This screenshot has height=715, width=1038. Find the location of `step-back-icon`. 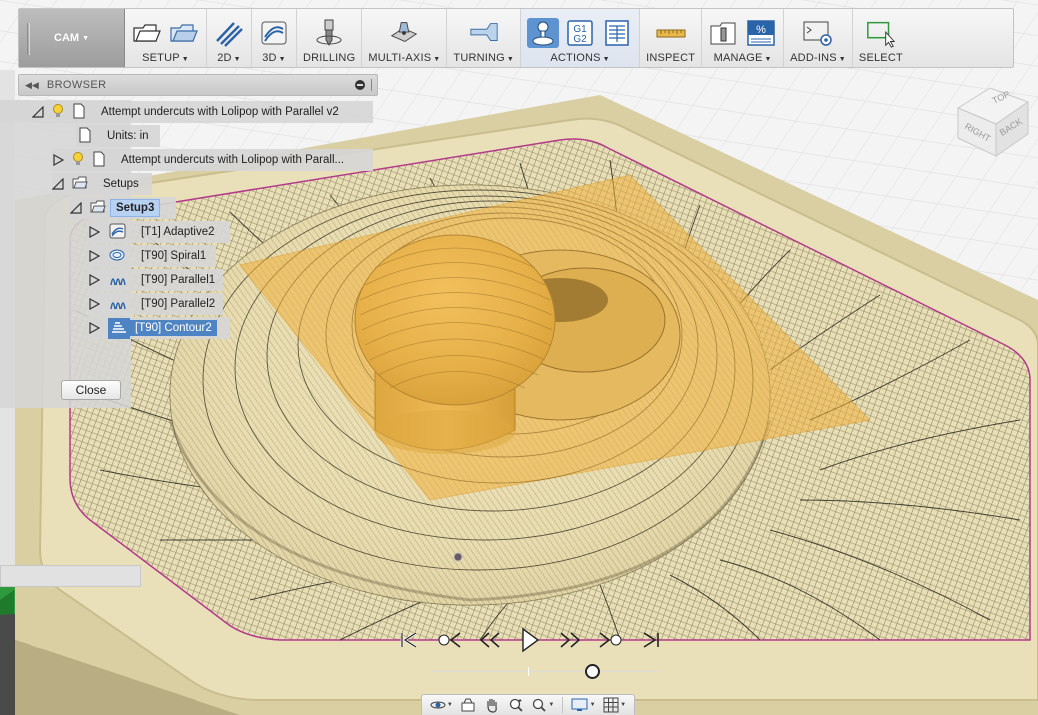

step-back-icon is located at coordinates (490, 640).